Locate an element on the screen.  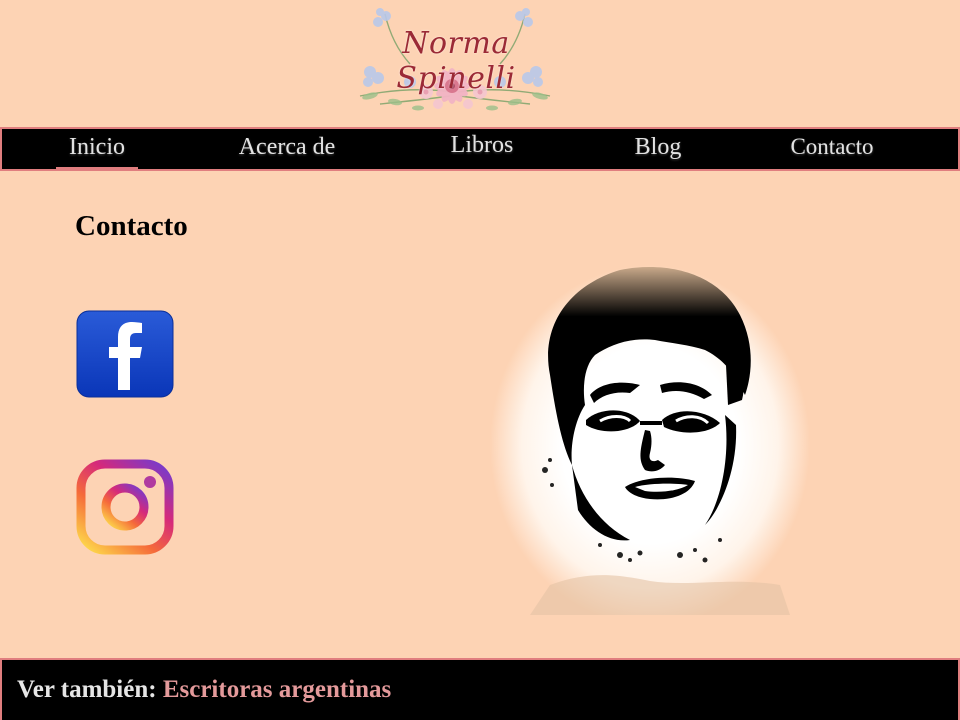
footer-bar: Ver también: Escritoras argentinas is located at coordinates (480, 689).